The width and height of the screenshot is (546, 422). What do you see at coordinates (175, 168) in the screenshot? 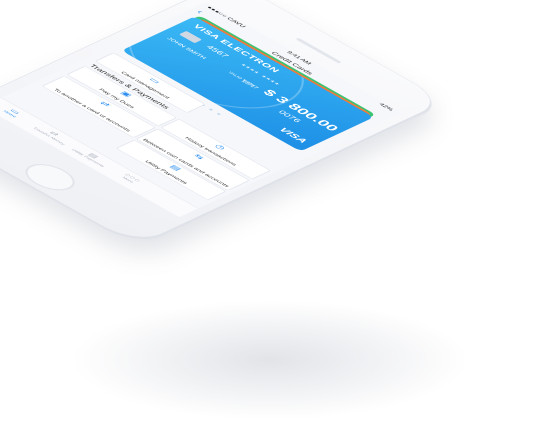
I see `receipt-icon: ▤` at bounding box center [175, 168].